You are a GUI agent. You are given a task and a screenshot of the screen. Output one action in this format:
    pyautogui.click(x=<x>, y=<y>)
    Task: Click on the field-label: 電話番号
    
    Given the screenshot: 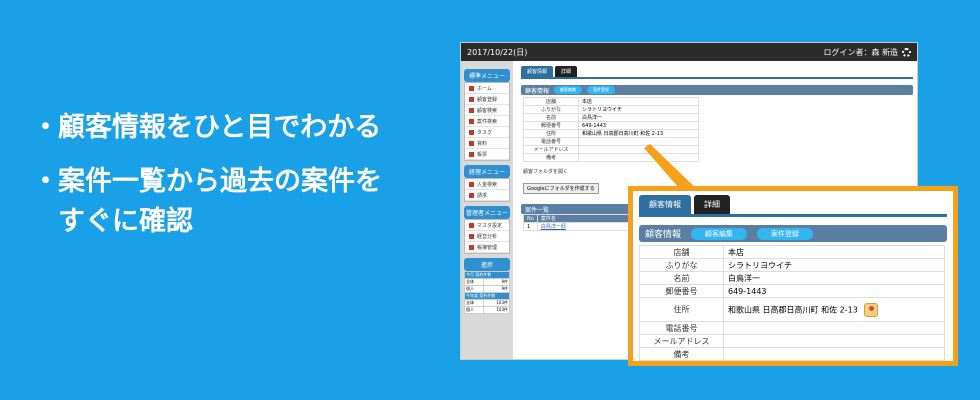 What is the action you would take?
    pyautogui.click(x=681, y=328)
    